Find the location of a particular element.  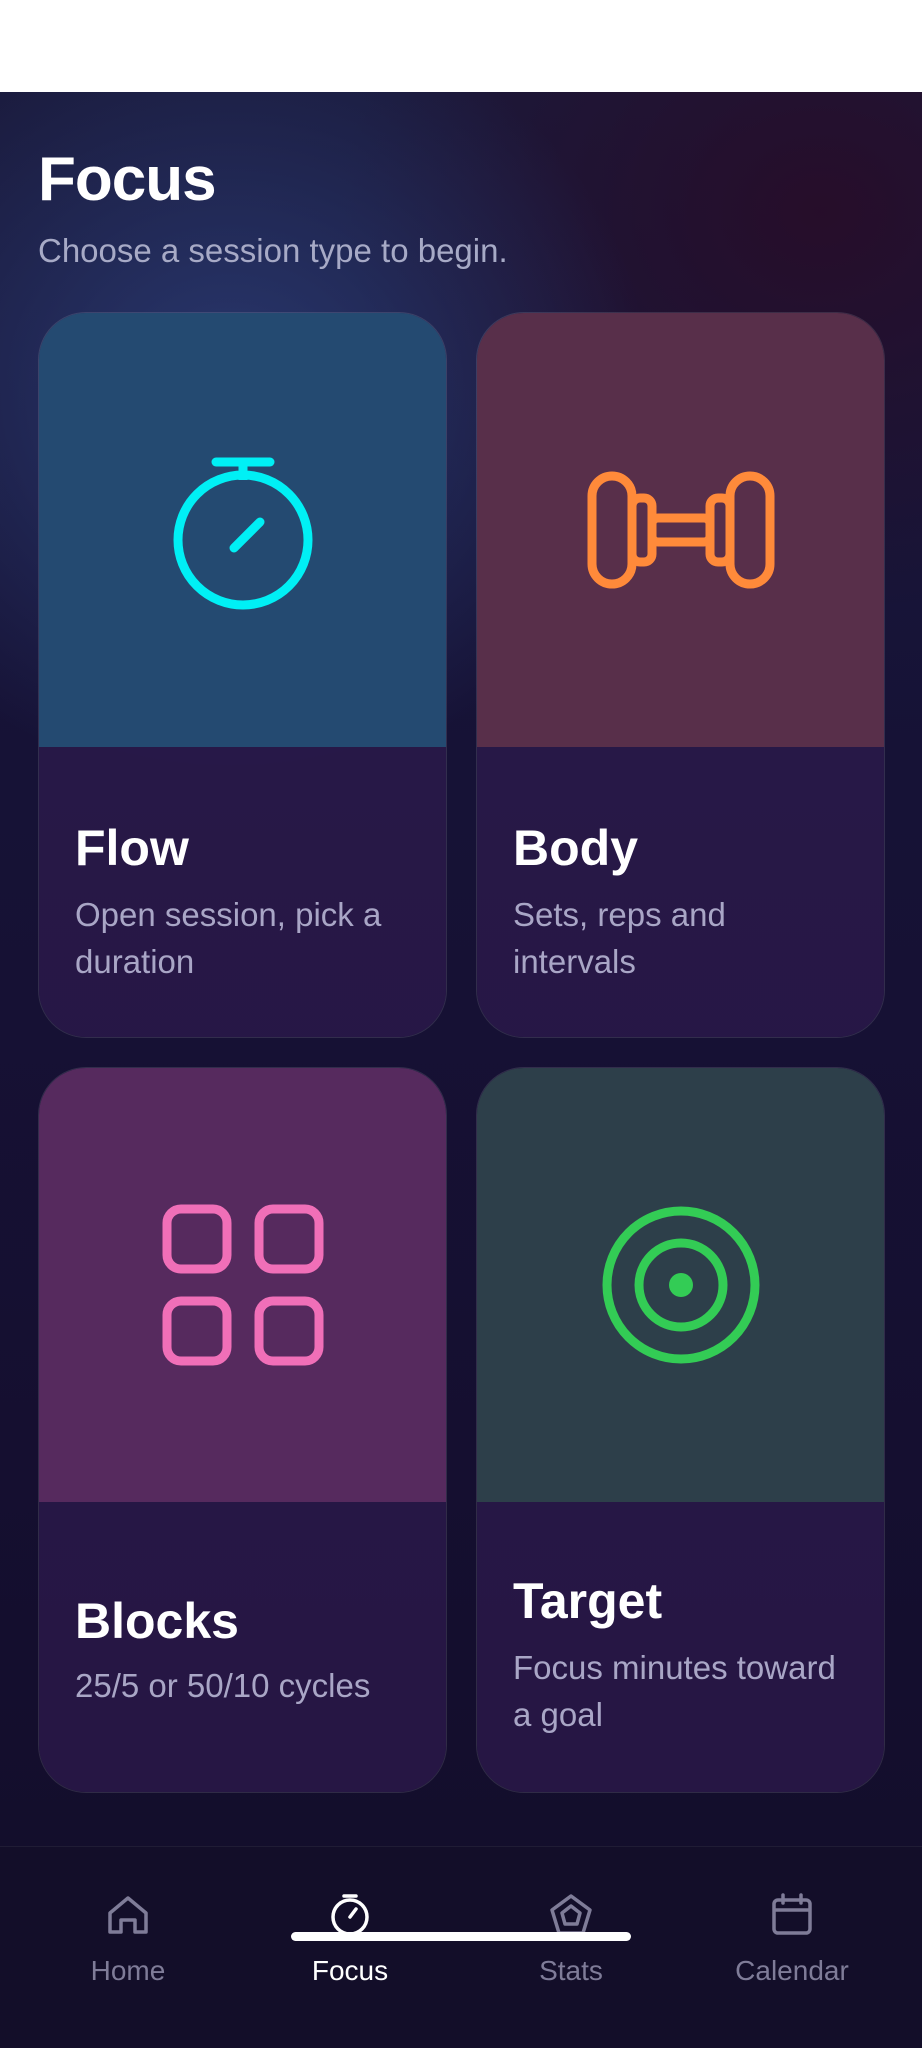

card-body-body: Body Sets, reps and intervals is located at coordinates (680, 892).